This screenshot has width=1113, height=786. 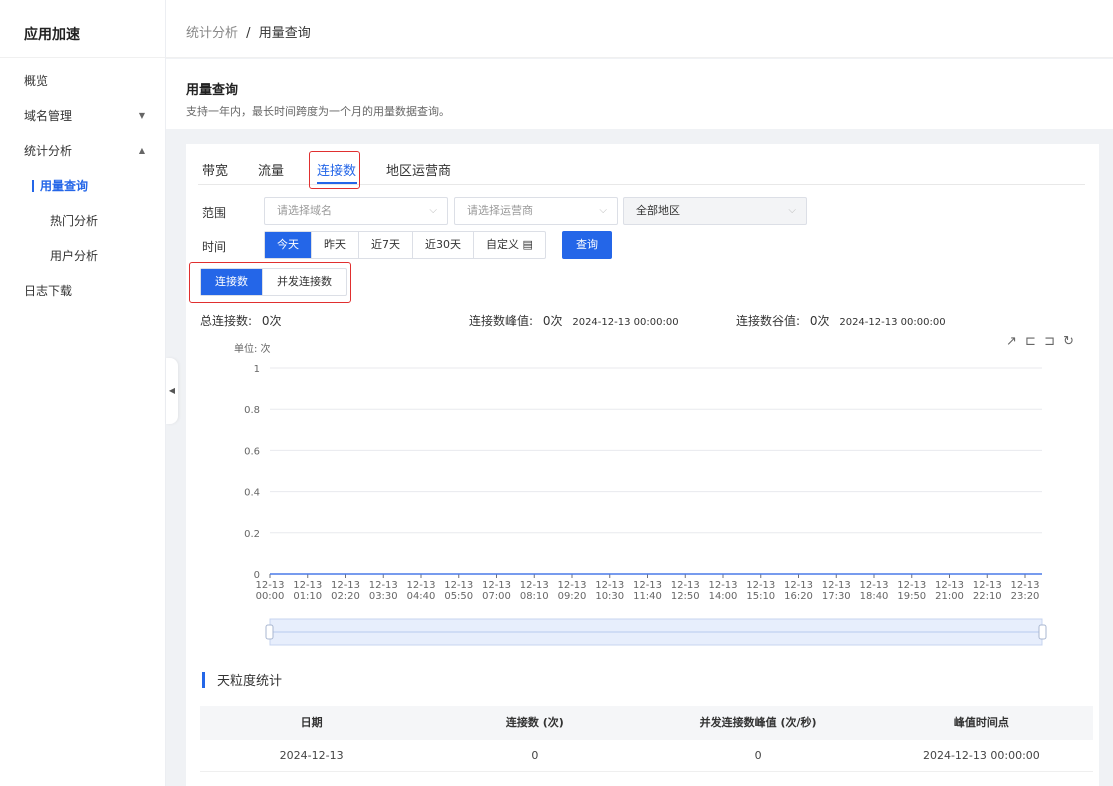 What do you see at coordinates (911, 596) in the screenshot?
I see `x-tick-label-time: 19:50` at bounding box center [911, 596].